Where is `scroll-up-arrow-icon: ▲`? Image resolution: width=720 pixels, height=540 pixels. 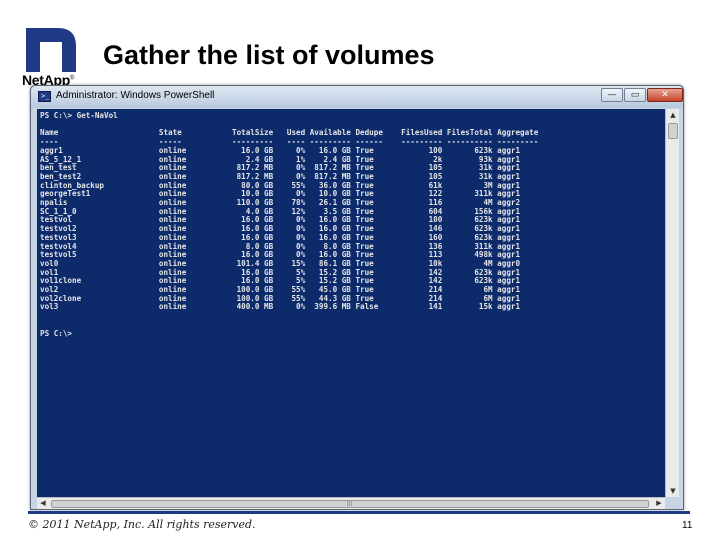
scroll-up-arrow-icon: ▲ is located at coordinates (673, 115).